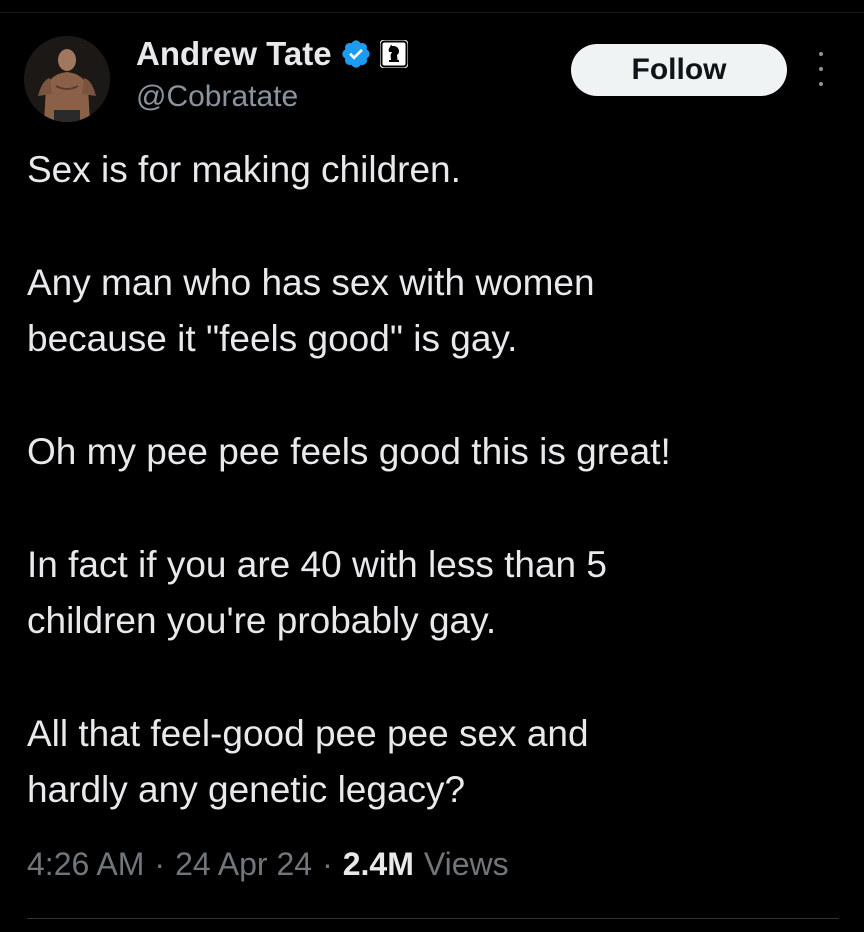 The height and width of the screenshot is (932, 864). Describe the element at coordinates (234, 54) in the screenshot. I see `author-display-name: Andrew Tate` at that location.